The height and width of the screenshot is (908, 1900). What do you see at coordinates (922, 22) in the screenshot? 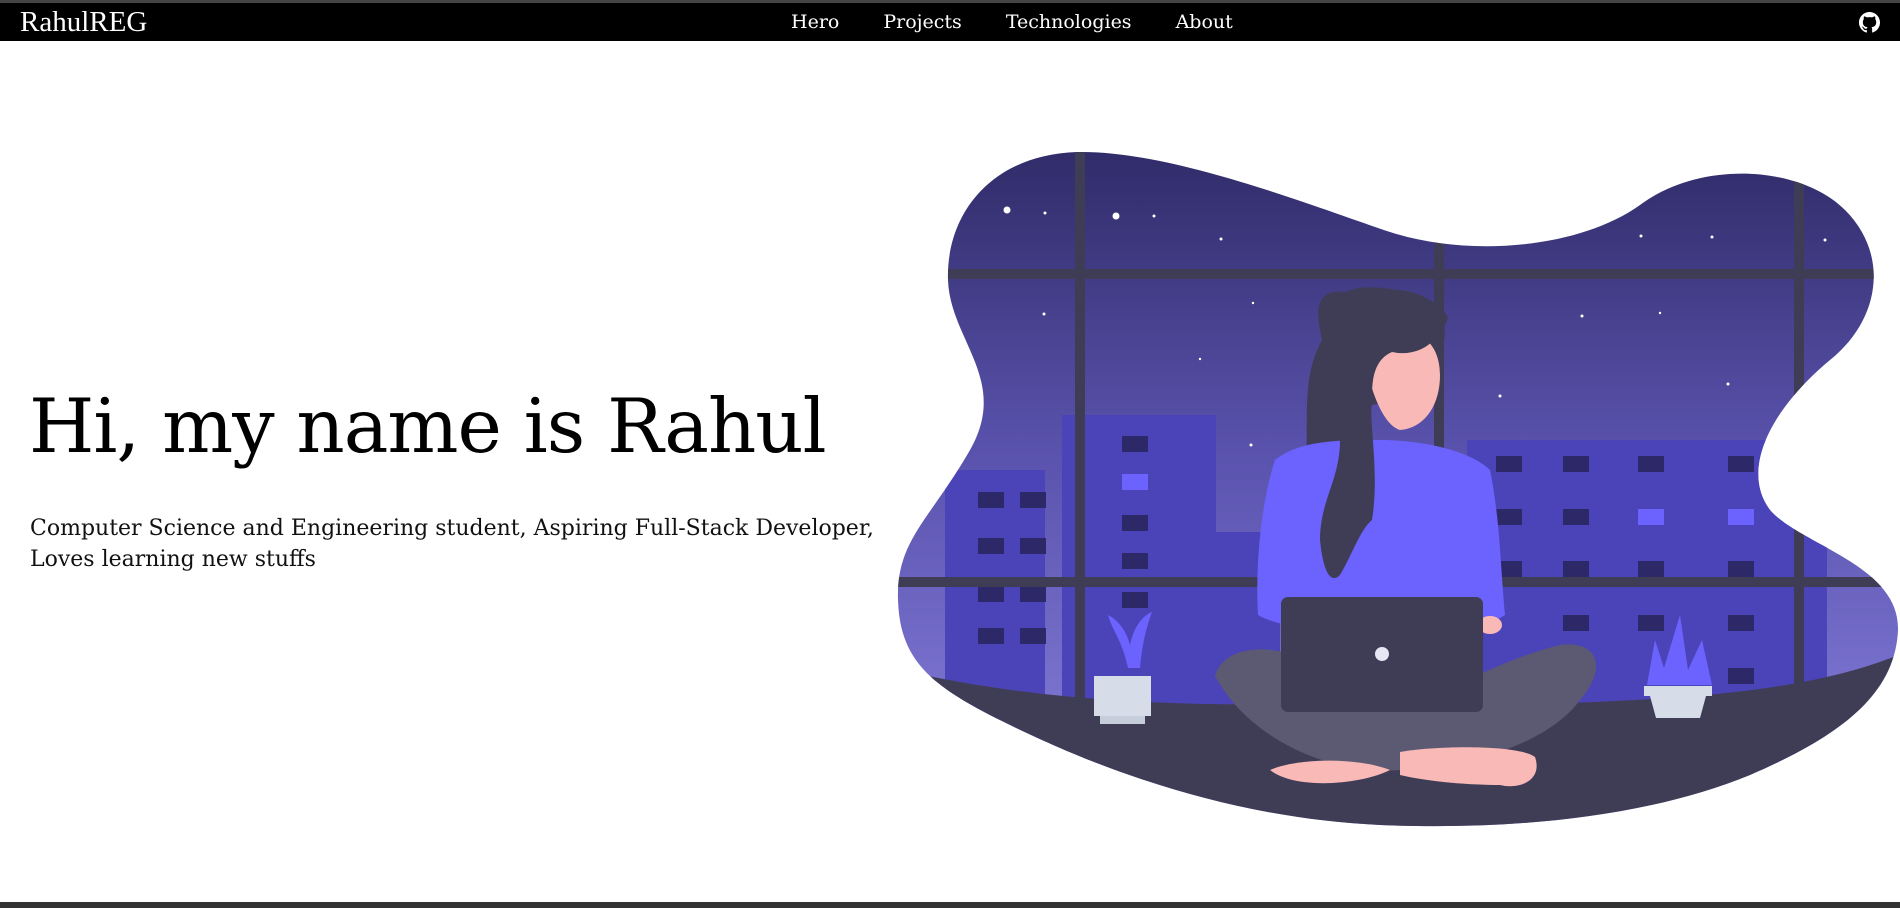
I see `nav-link-projects: Projects` at bounding box center [922, 22].